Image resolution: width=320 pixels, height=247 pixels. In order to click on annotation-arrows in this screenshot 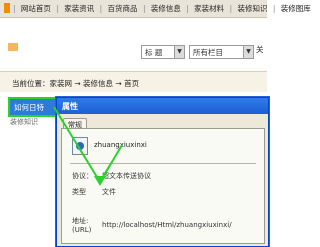, I will do `click(88, 146)`.